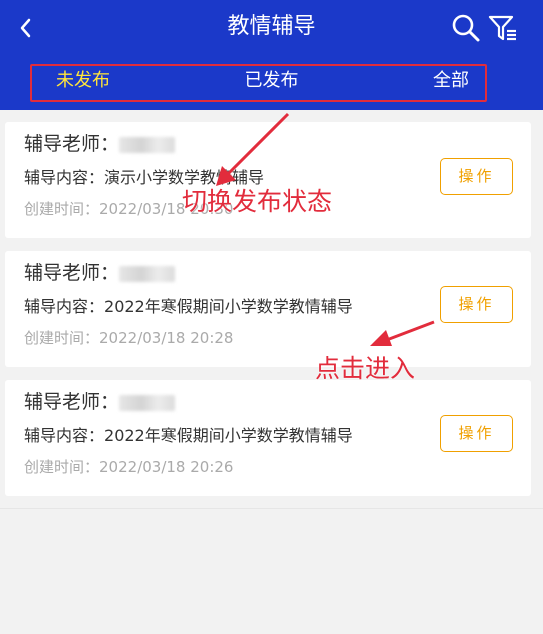  I want to click on created-row: 创建时间：2022/03/18 20:26, so click(128, 467).